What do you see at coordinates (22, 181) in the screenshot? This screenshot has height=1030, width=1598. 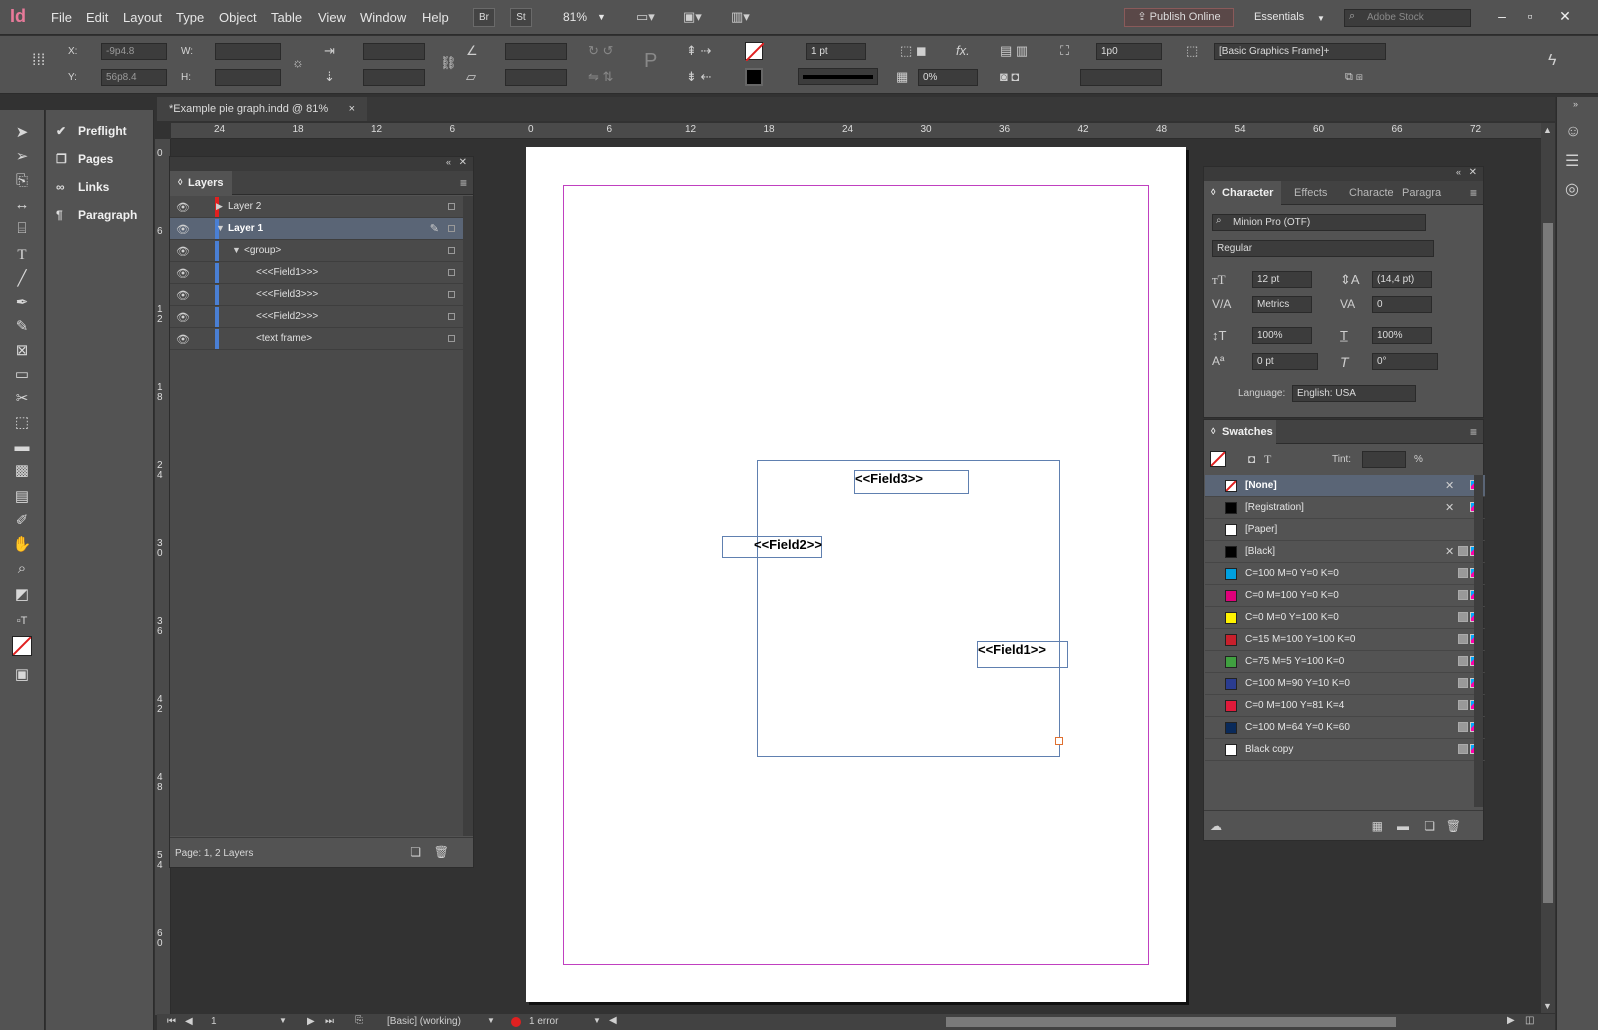 I see `page-tool-icon: ⎘` at bounding box center [22, 181].